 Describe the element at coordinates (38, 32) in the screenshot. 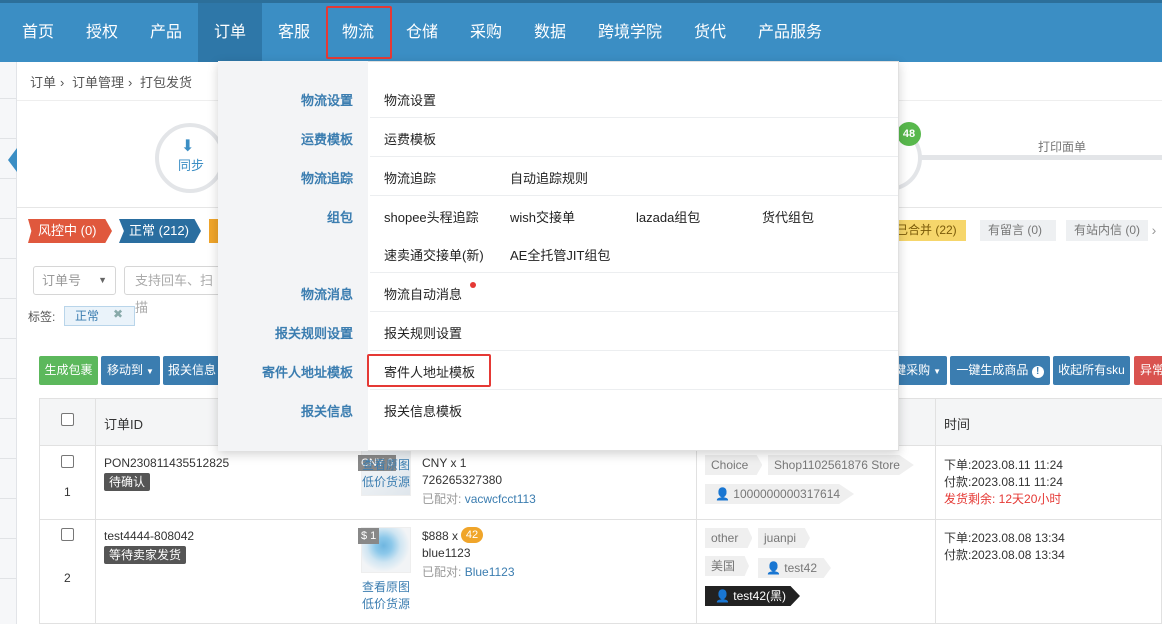

I see `nav-item-home: 首页` at that location.